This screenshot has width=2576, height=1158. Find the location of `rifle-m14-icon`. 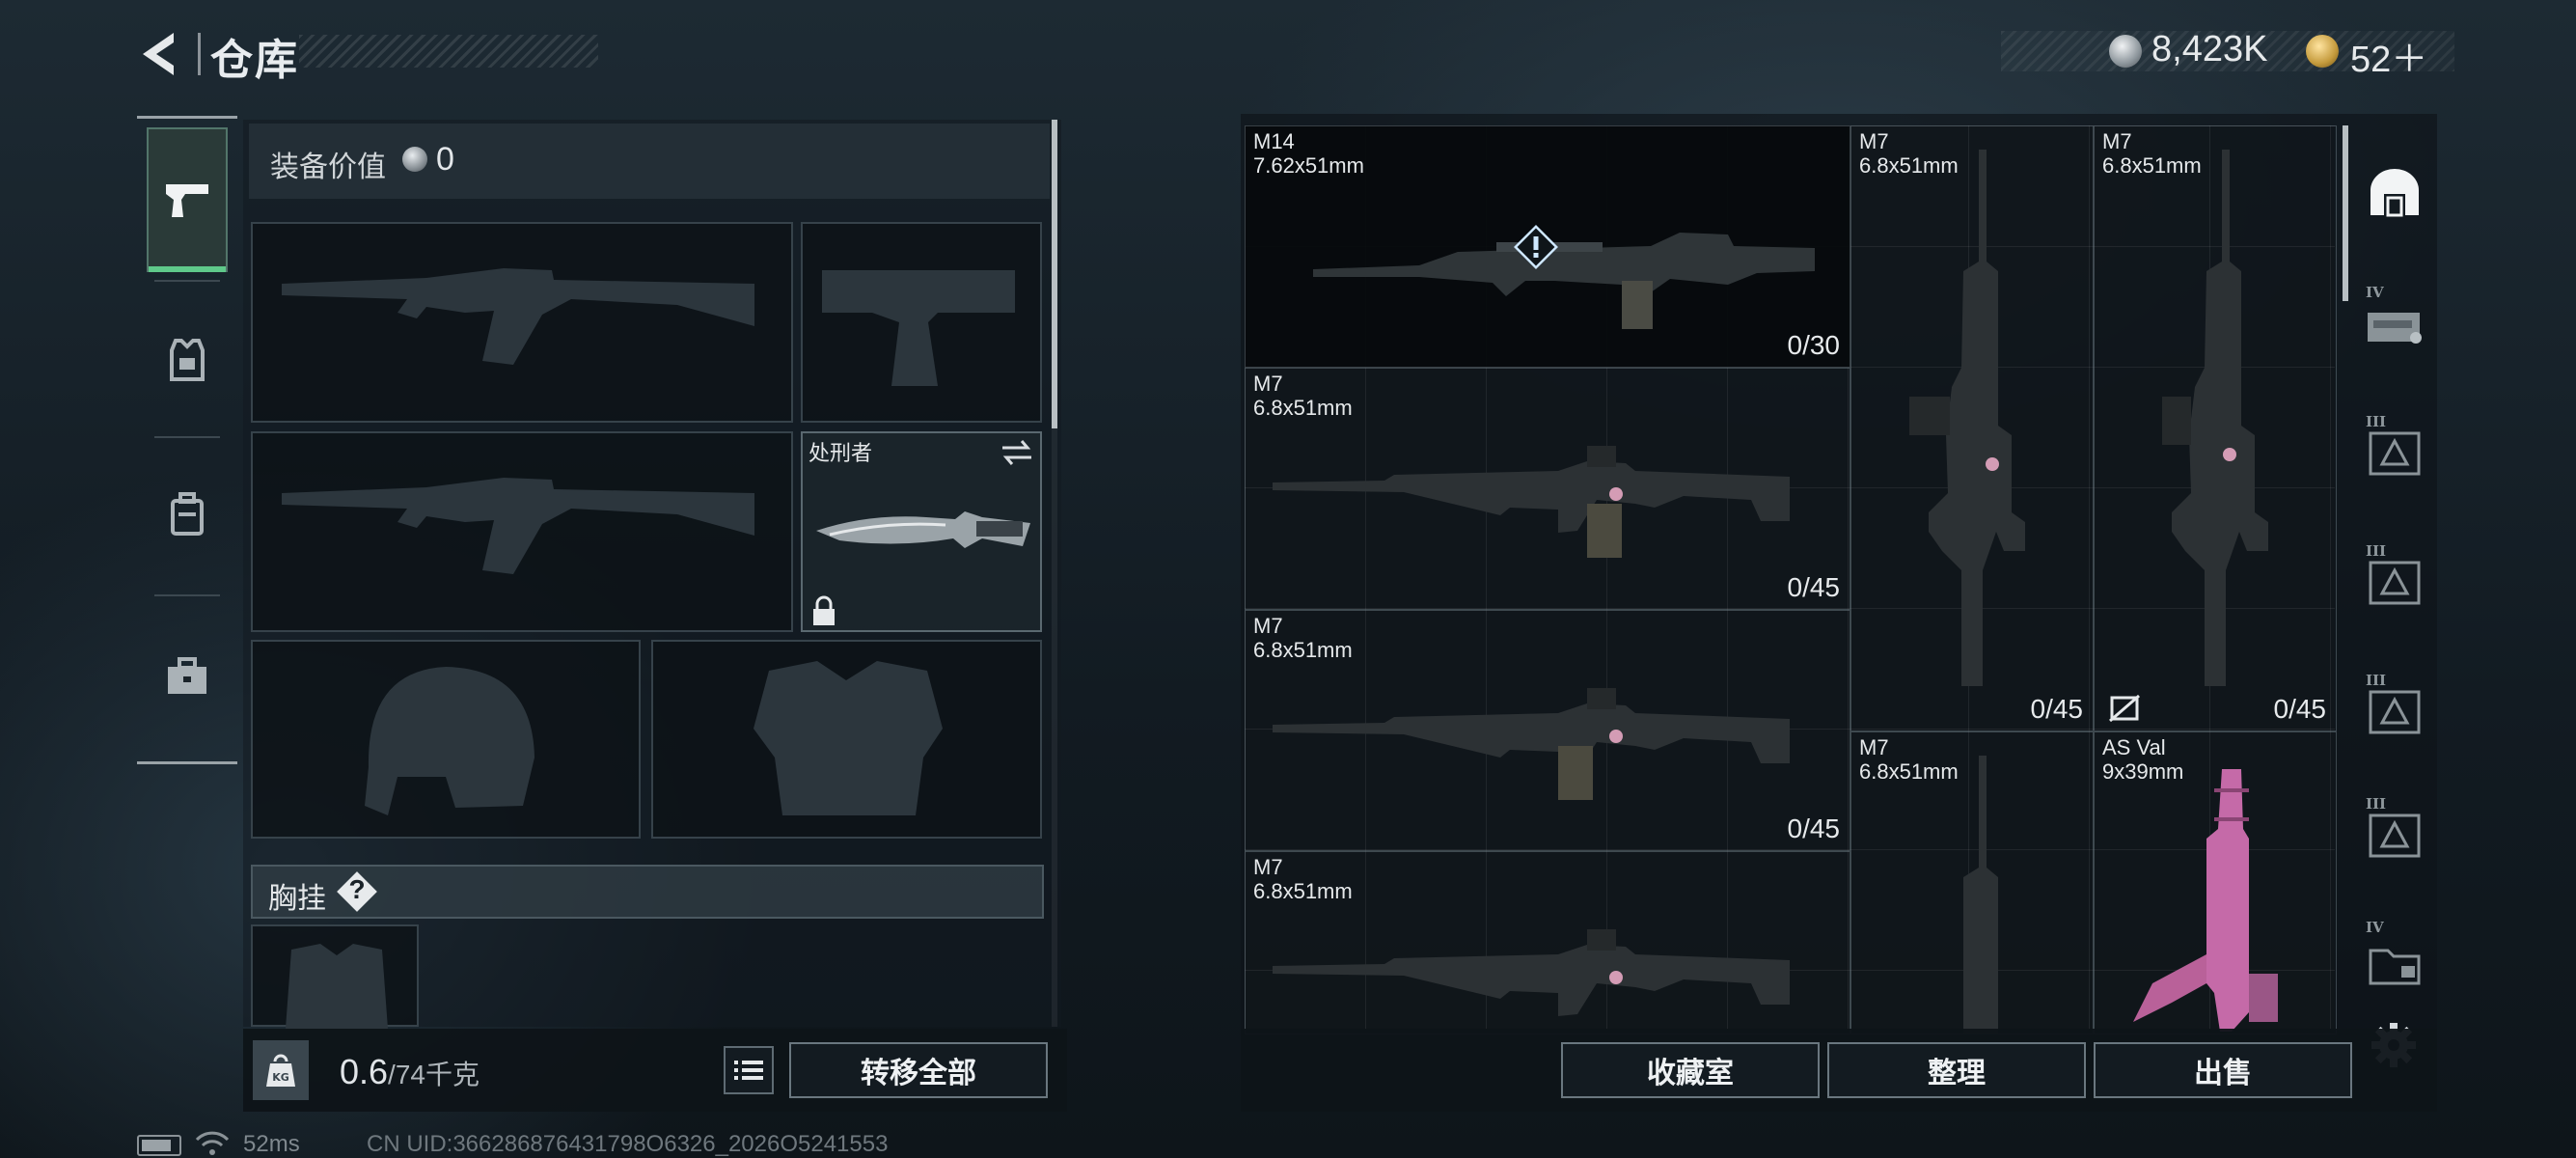

rifle-m14-icon is located at coordinates (1564, 281).